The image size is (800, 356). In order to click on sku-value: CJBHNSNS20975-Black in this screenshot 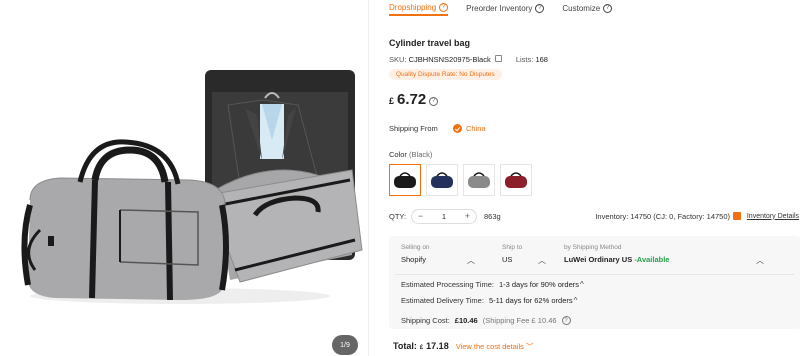, I will do `click(449, 59)`.